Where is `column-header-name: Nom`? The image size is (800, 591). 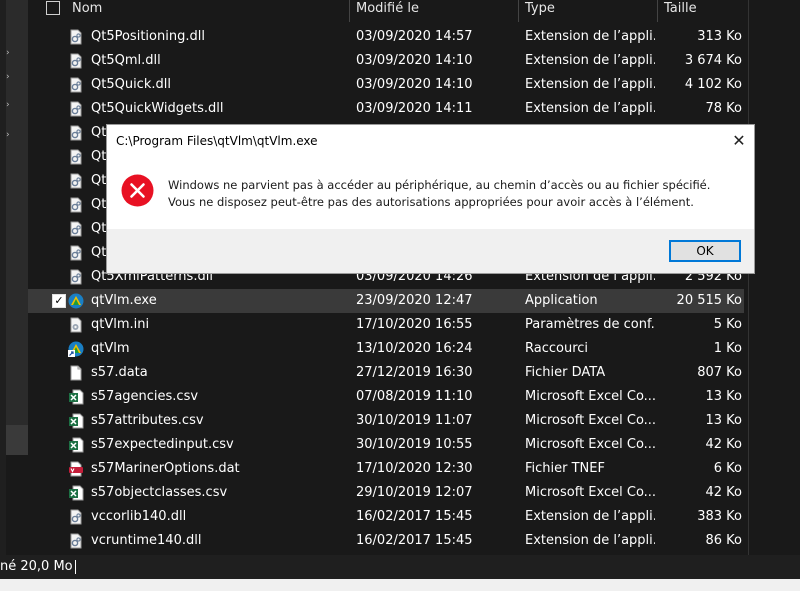
column-header-name: Nom is located at coordinates (87, 11).